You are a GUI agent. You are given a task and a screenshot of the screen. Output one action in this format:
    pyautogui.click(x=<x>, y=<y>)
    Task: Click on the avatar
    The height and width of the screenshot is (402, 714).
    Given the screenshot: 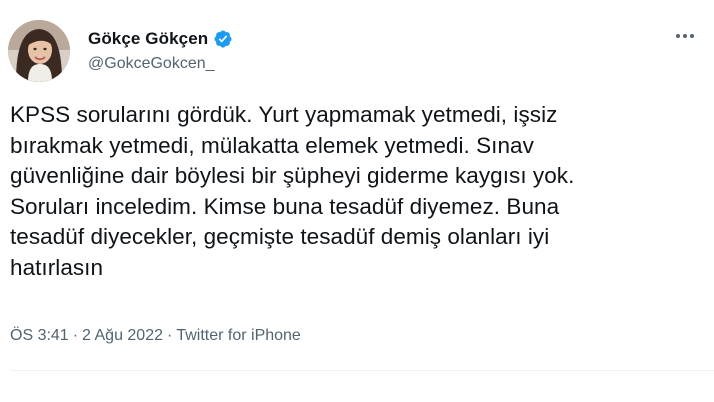 What is the action you would take?
    pyautogui.click(x=39, y=51)
    